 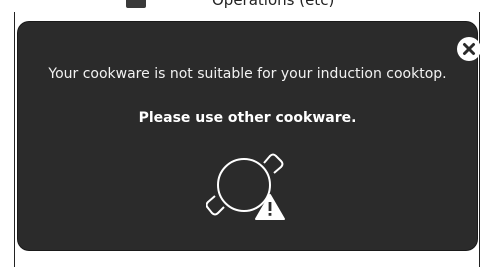 I want to click on close-button, so click(x=468, y=49).